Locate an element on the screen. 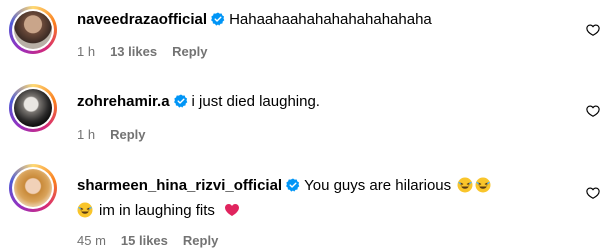 This screenshot has height=249, width=616. username: naveedrazaofficial is located at coordinates (142, 19).